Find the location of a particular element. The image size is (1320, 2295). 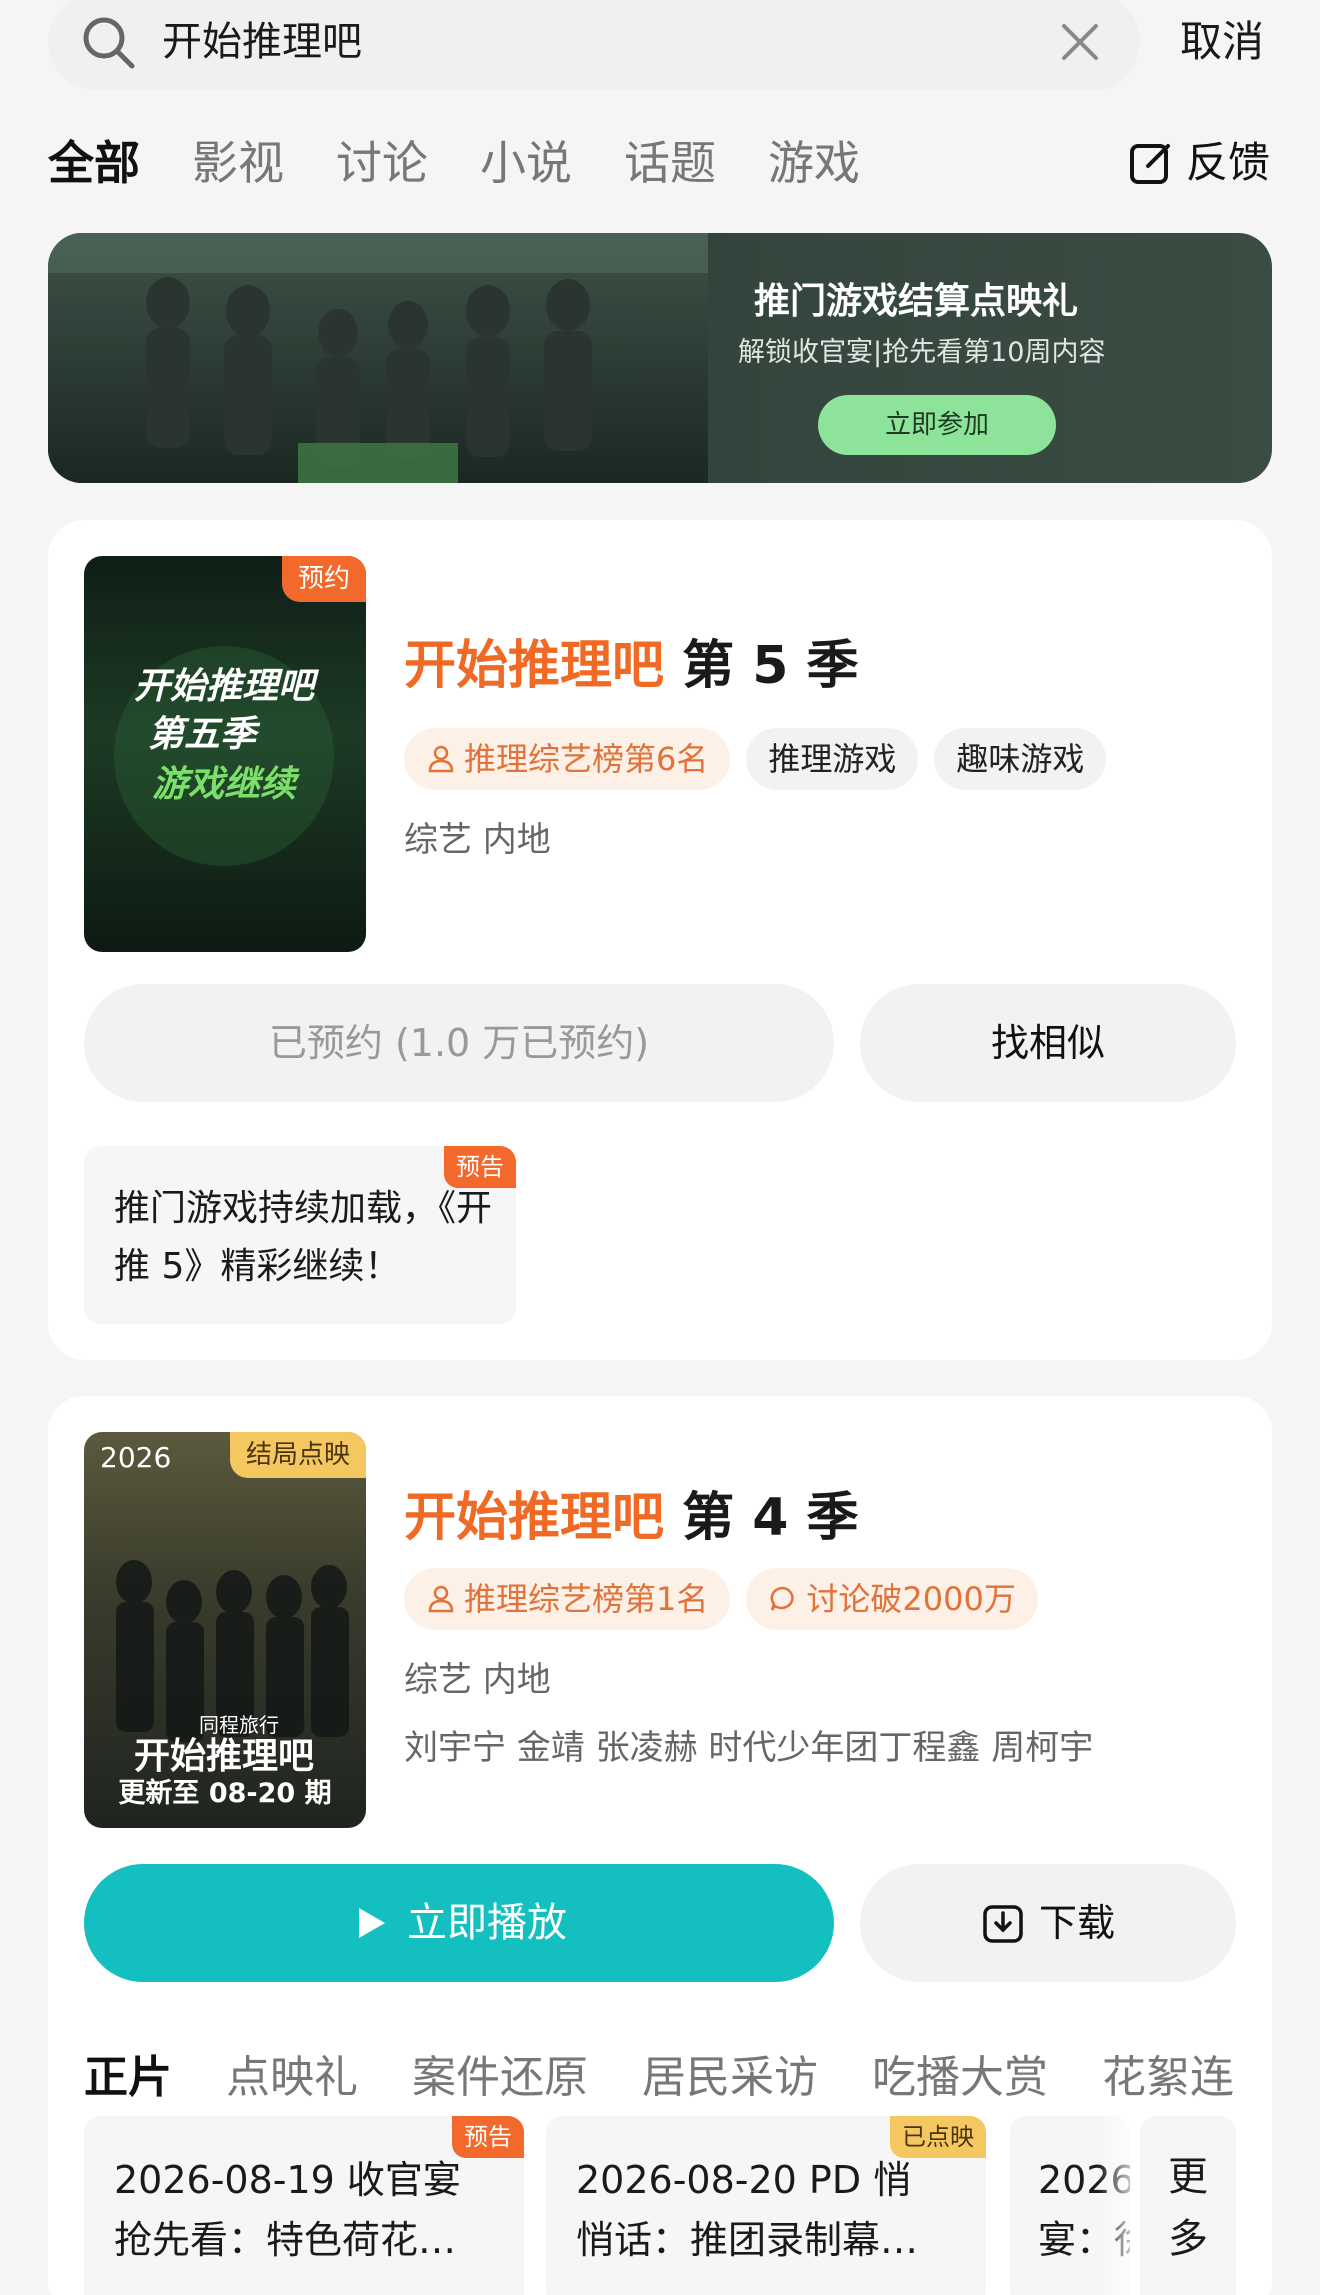

update-status: 更新至 08-20 期 is located at coordinates (225, 1793).